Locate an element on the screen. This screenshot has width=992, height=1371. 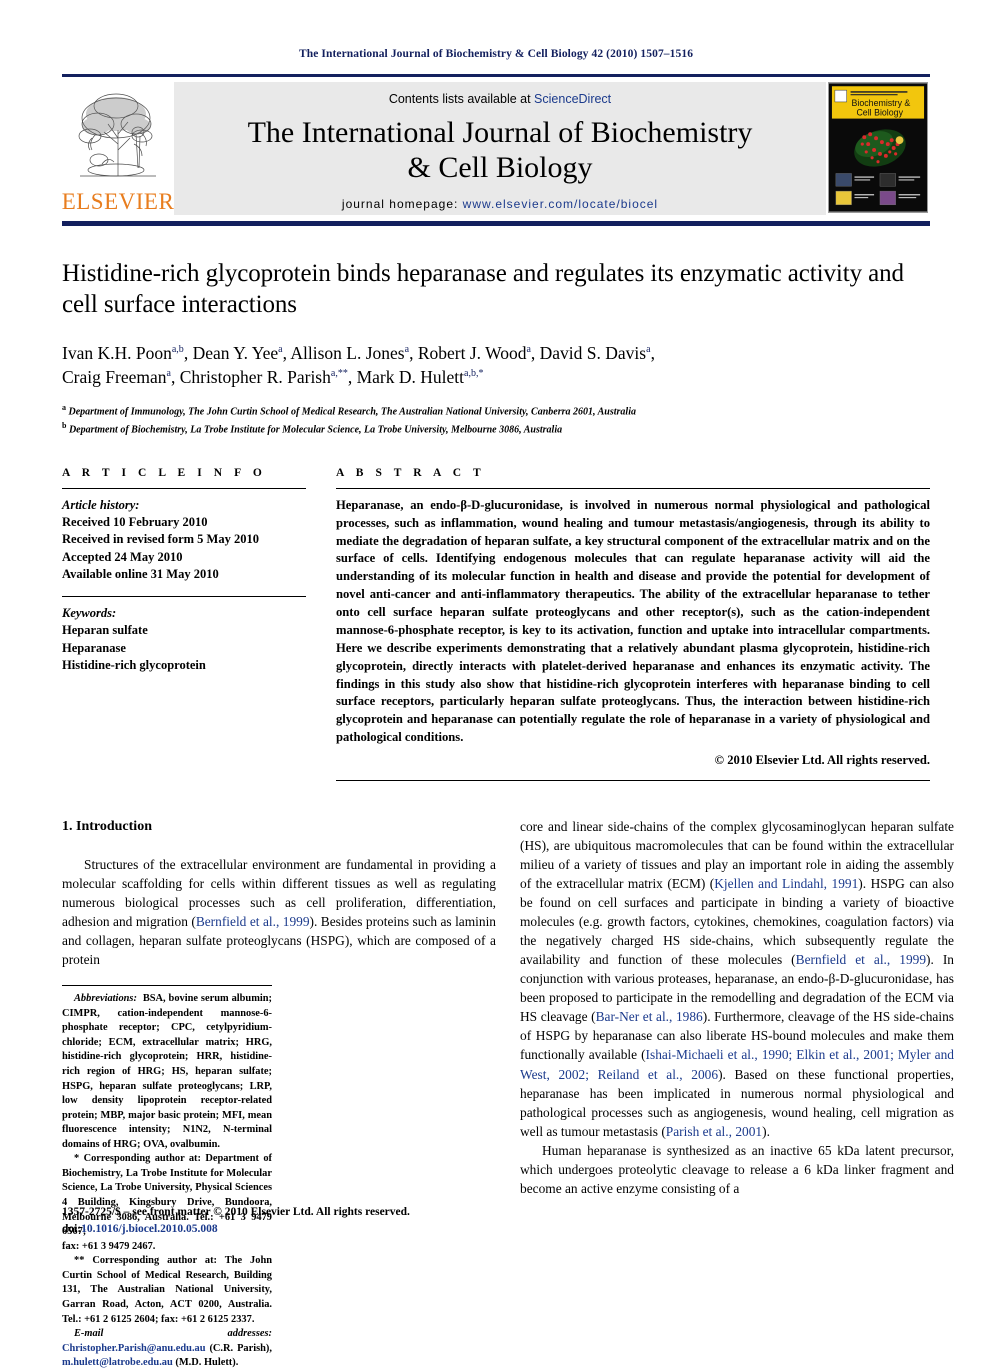
author-name: Robert J. Wood is located at coordinates (472, 352).